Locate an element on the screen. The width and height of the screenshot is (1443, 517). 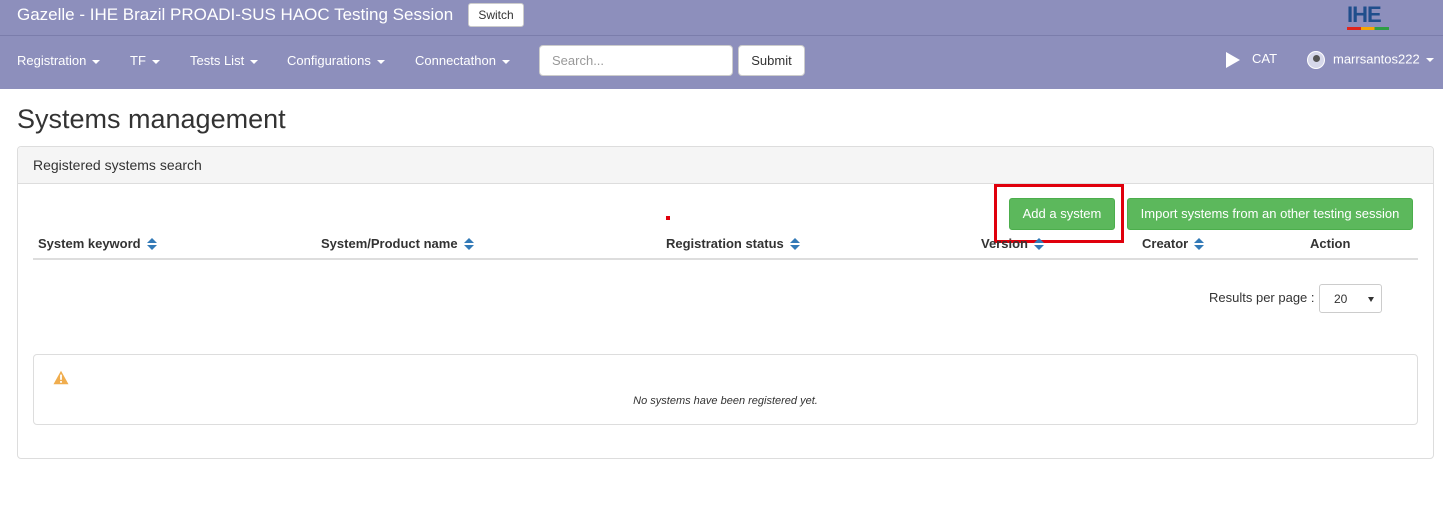
annotation-dot is located at coordinates (668, 218).